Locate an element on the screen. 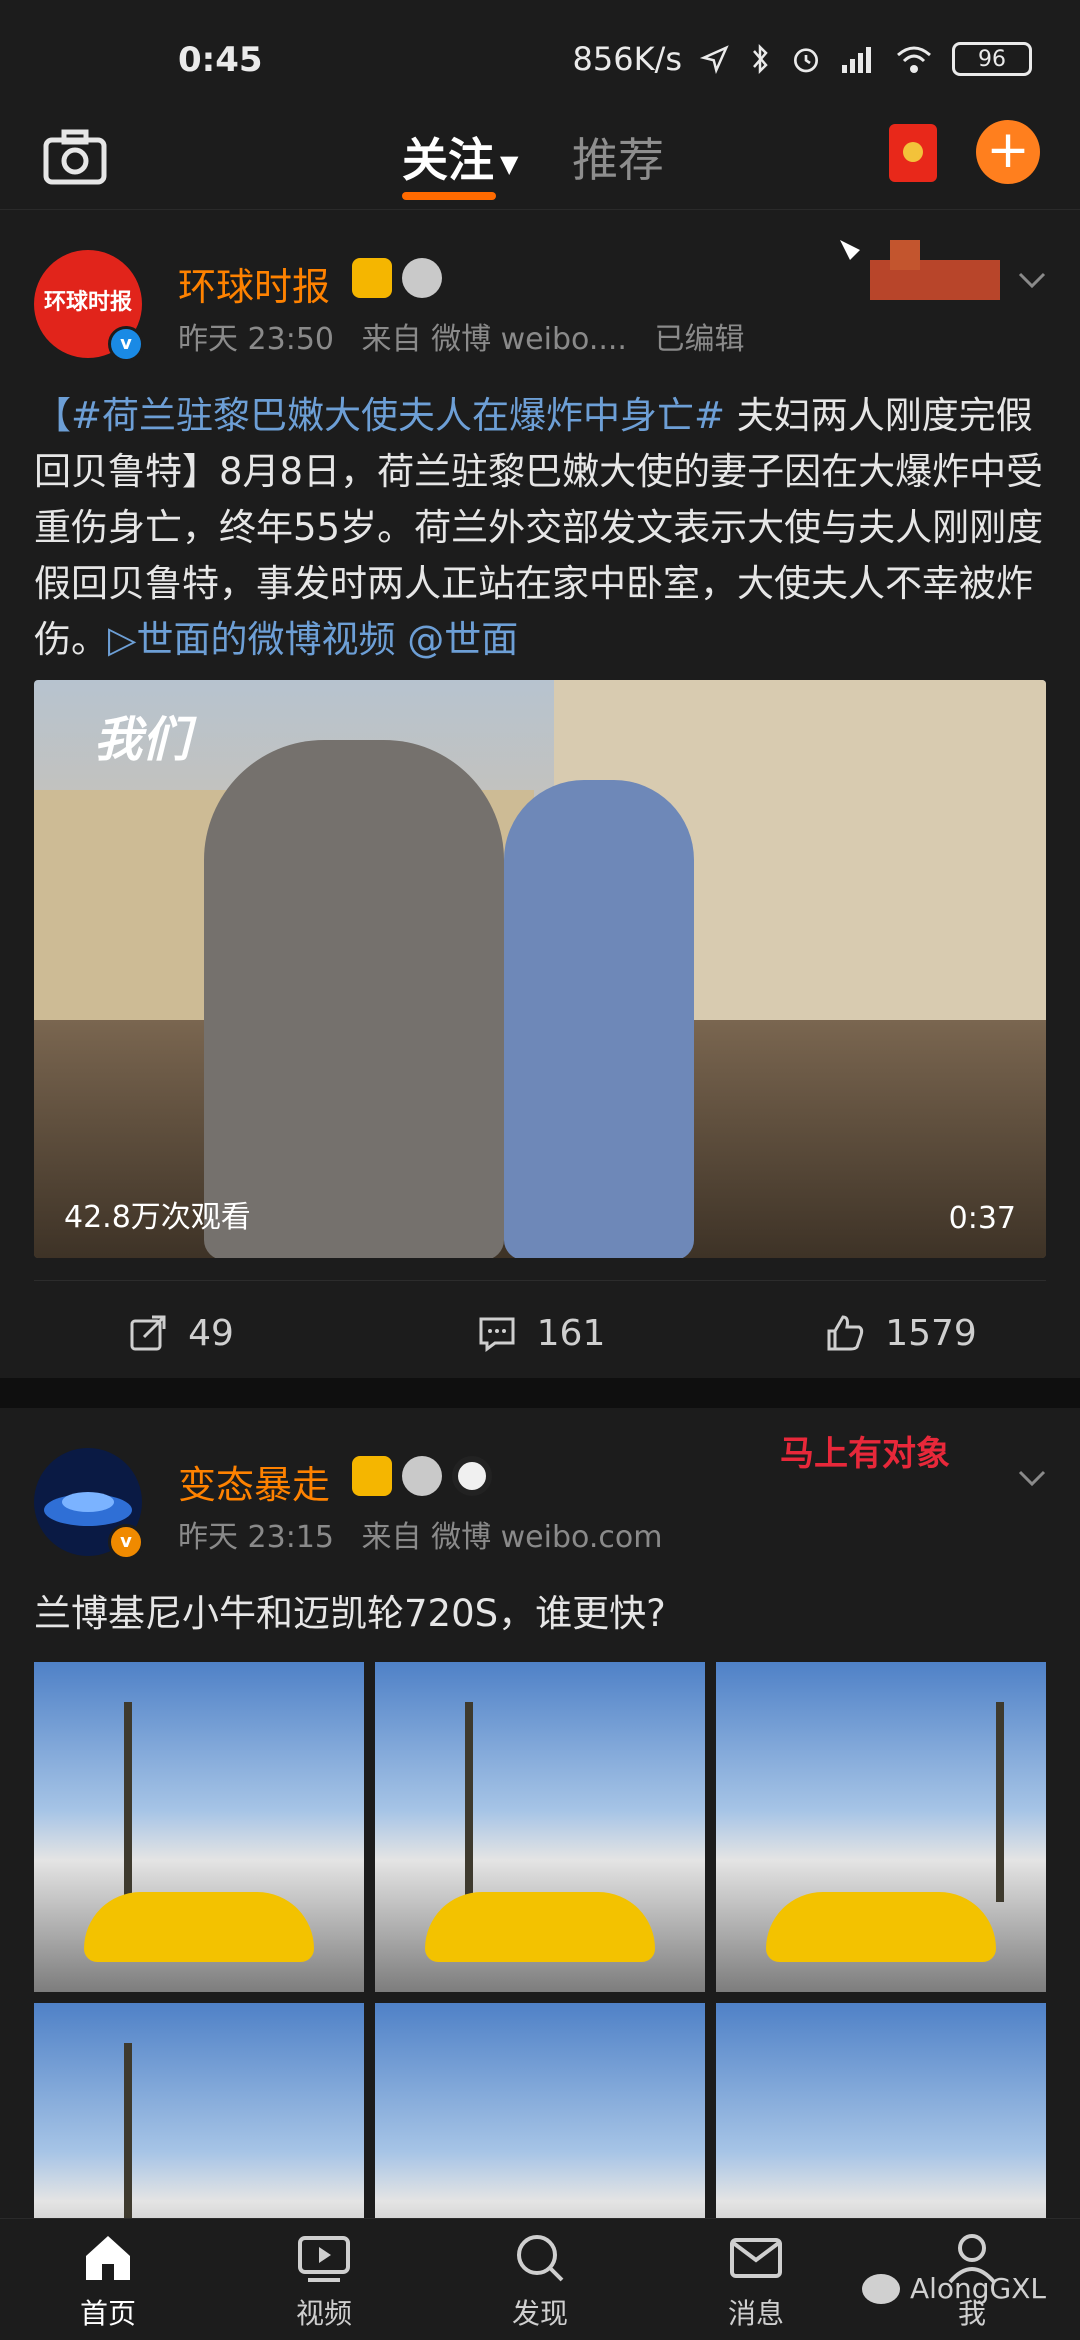  top-nav: 关注 ▼ 推荐 + is located at coordinates (540, 160).